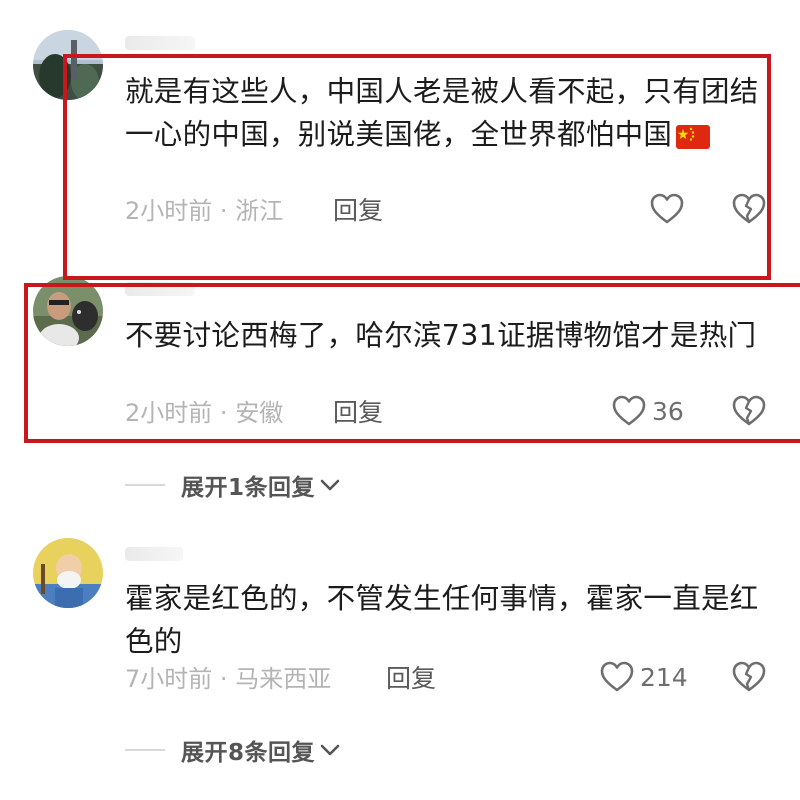 This screenshot has height=800, width=800. What do you see at coordinates (283, 679) in the screenshot?
I see `location: 马来西亚` at bounding box center [283, 679].